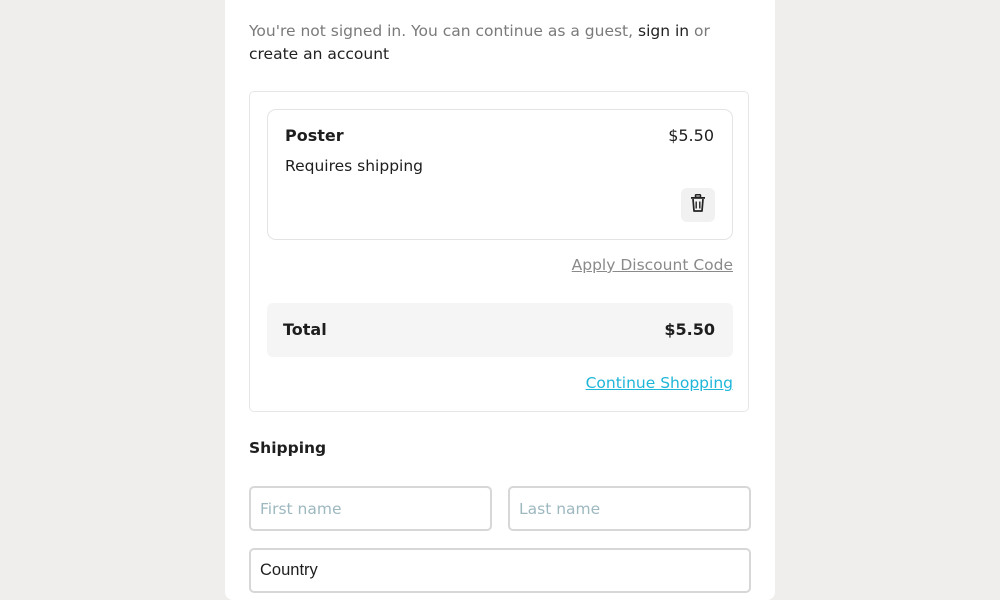 This screenshot has width=1000, height=600. I want to click on sign-in-link: sign in, so click(663, 31).